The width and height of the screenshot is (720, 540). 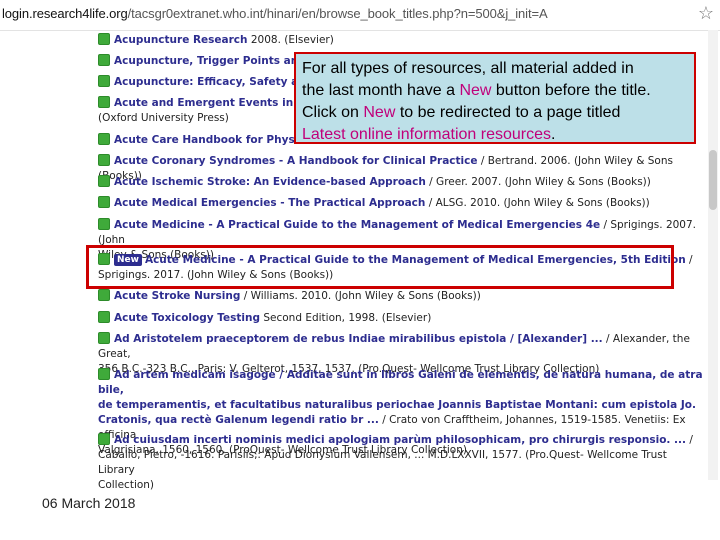 What do you see at coordinates (126, 485) in the screenshot?
I see `book-info: Collection)` at bounding box center [126, 485].